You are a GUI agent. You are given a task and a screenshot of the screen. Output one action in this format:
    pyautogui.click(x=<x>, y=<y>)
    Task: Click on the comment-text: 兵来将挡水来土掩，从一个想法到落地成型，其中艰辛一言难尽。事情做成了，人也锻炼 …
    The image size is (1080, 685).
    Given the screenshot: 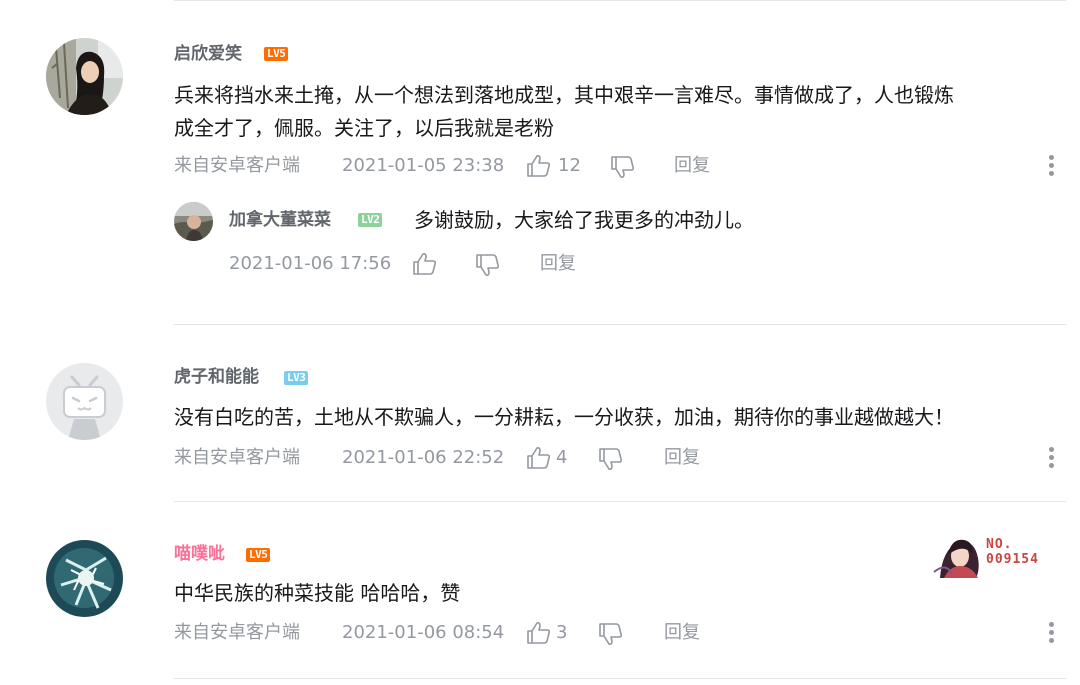 What is the action you would take?
    pyautogui.click(x=619, y=112)
    